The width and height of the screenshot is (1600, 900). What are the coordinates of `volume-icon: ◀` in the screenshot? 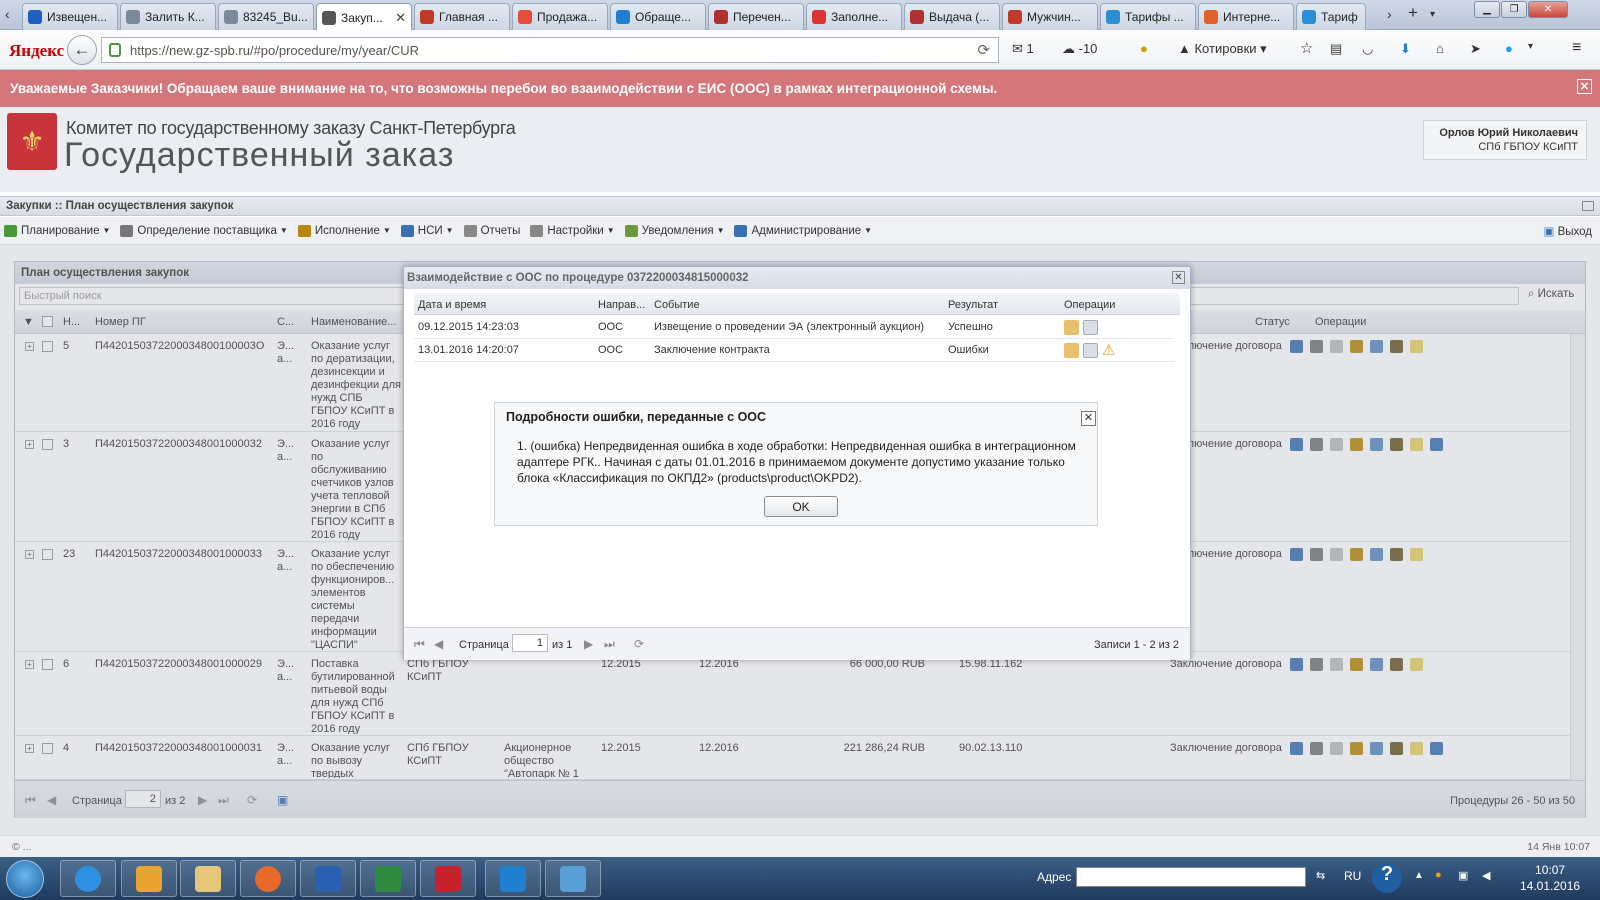 It's located at (1486, 875).